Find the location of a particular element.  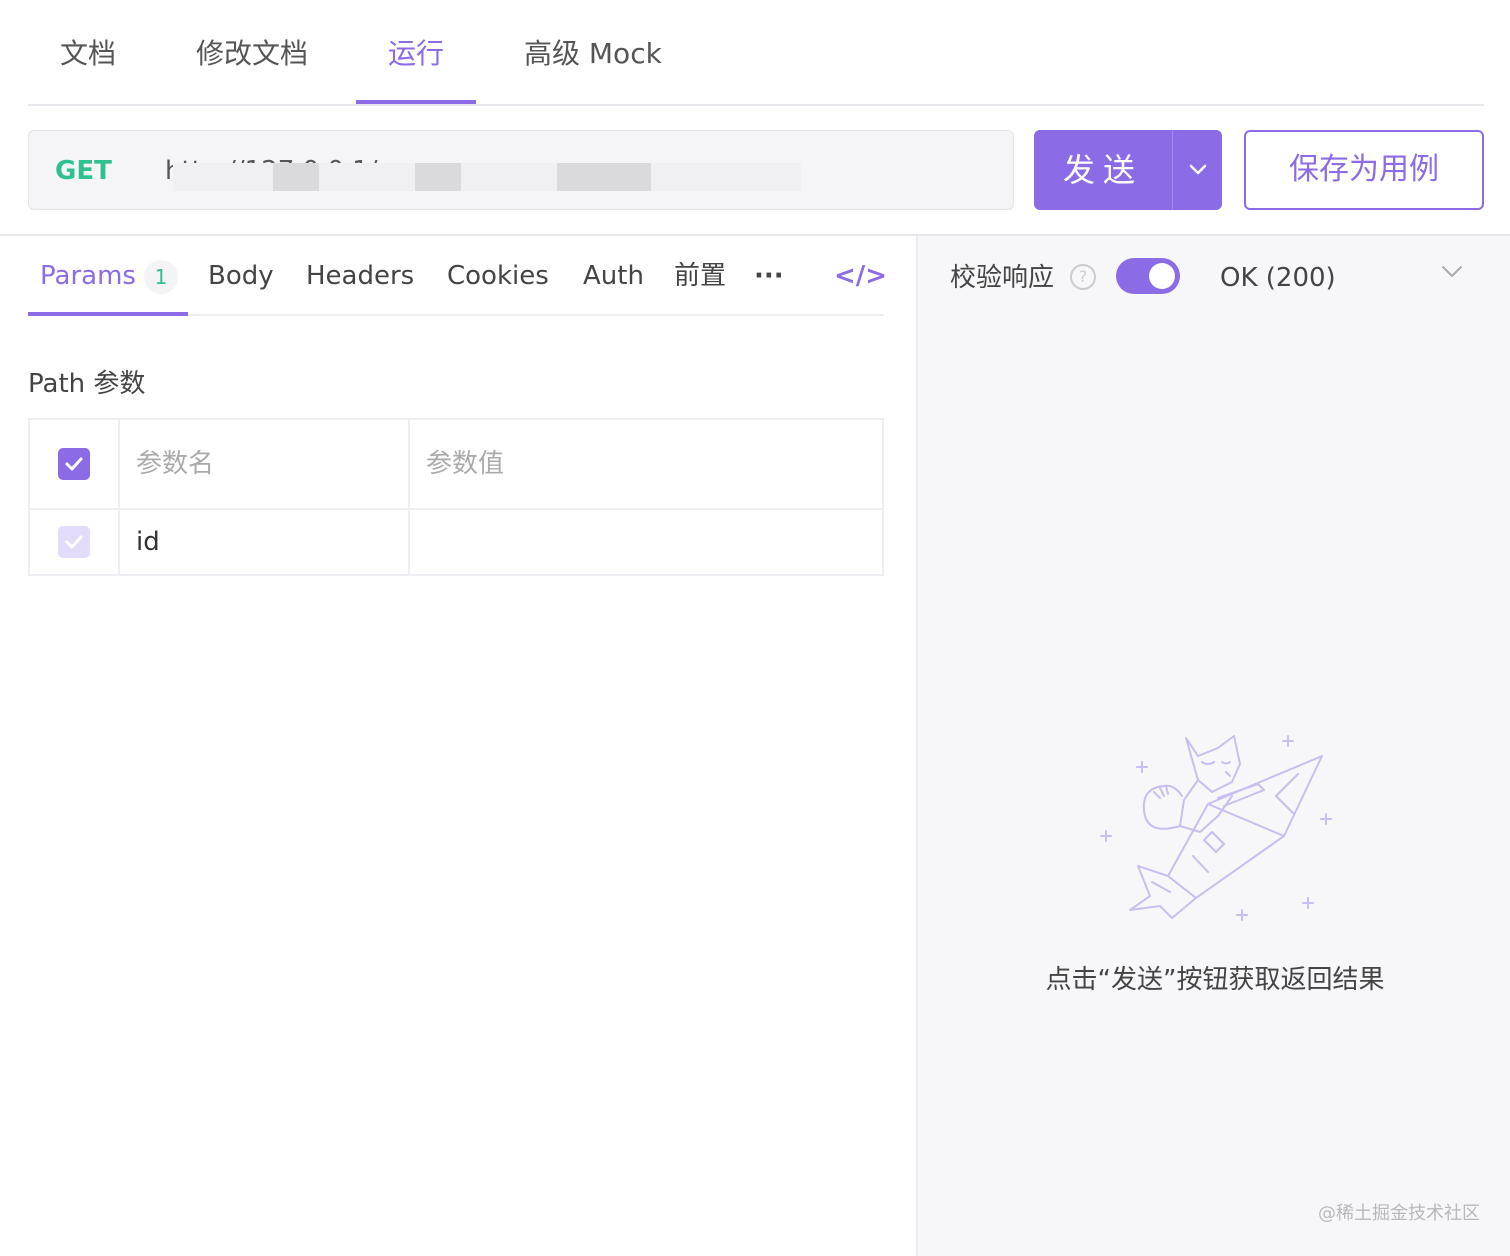

send-button-group: 发送 is located at coordinates (1128, 170).